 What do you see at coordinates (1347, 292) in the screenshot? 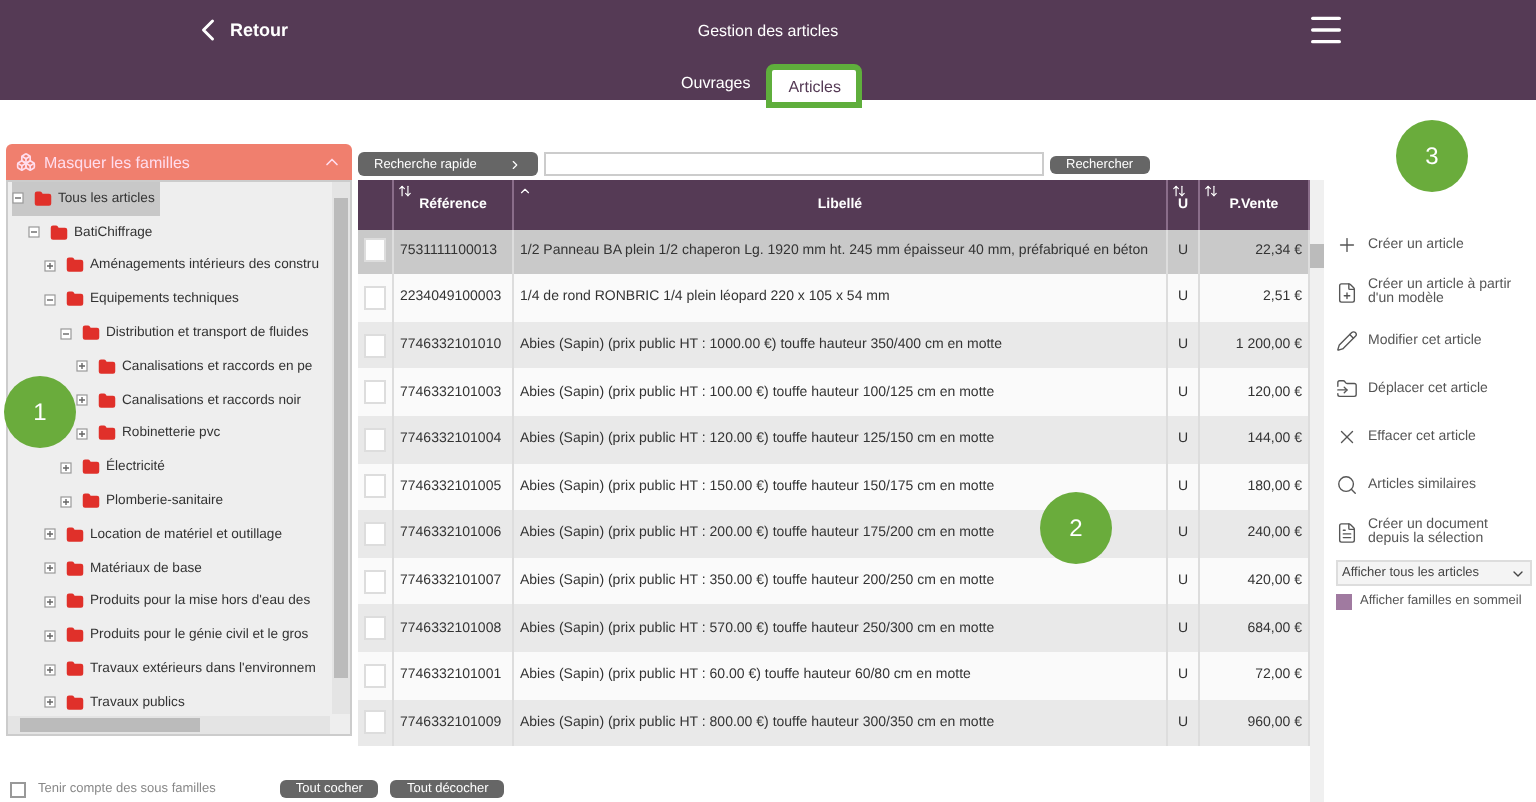
I see `file-plus-icon` at bounding box center [1347, 292].